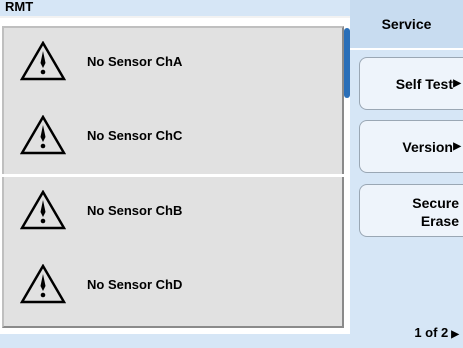 This screenshot has height=348, width=463. I want to click on channel-message: No Sensor ChC, so click(135, 135).